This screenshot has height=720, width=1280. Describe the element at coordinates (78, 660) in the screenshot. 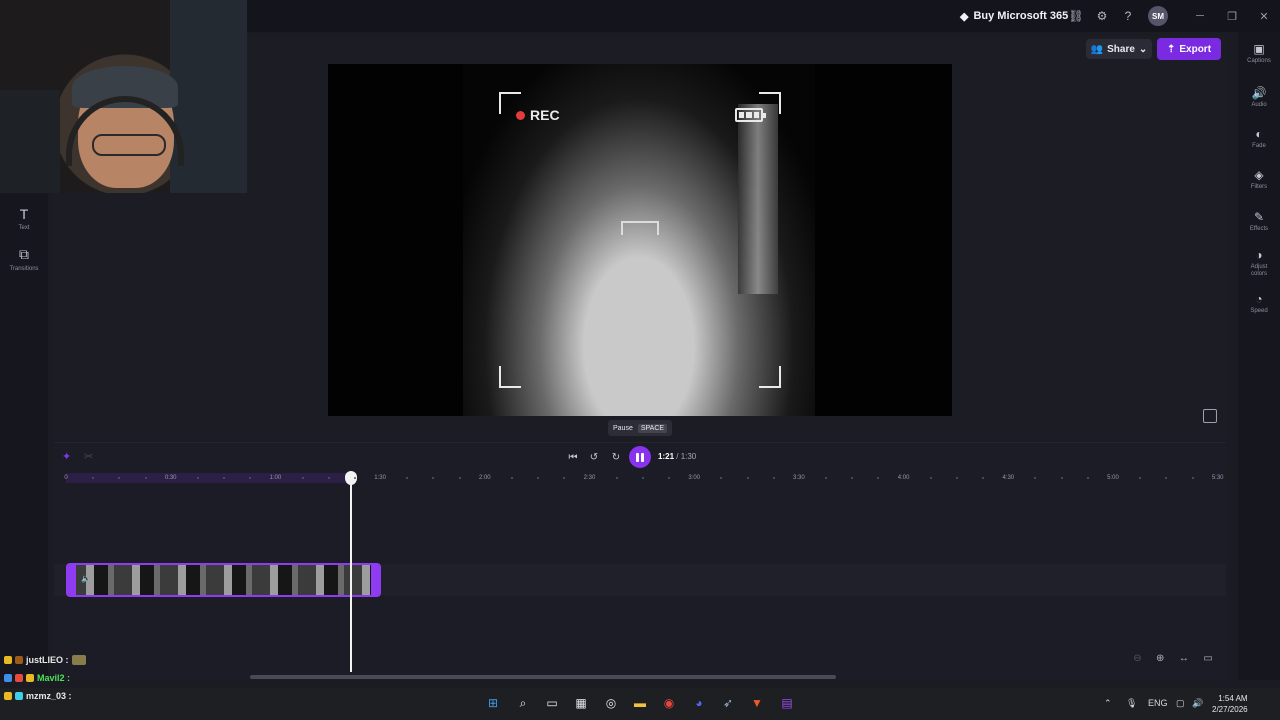

I see `emote-icon` at that location.